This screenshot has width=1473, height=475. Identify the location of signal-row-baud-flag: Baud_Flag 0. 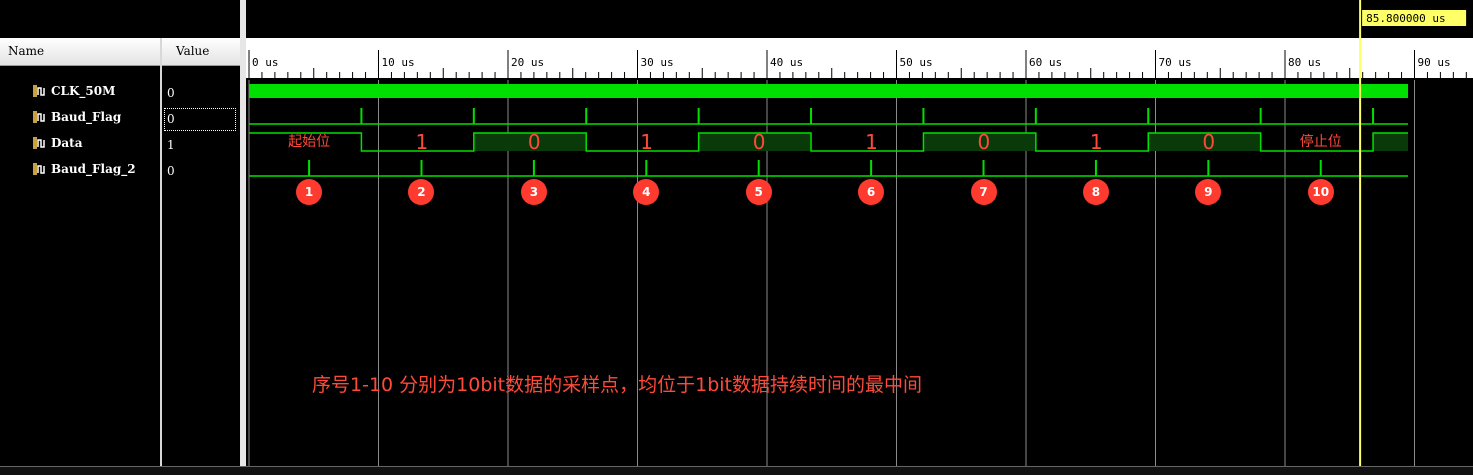
(120, 119).